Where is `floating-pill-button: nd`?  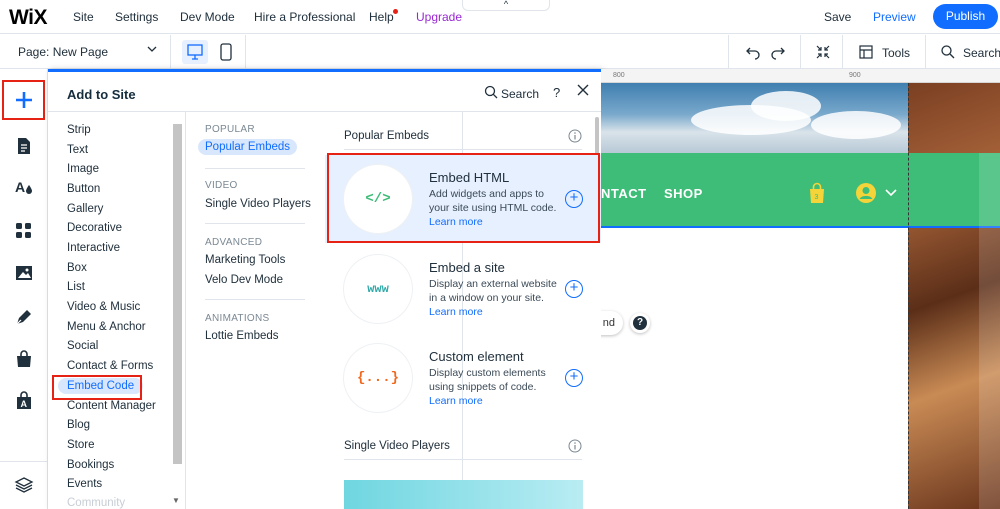 floating-pill-button: nd is located at coordinates (612, 323).